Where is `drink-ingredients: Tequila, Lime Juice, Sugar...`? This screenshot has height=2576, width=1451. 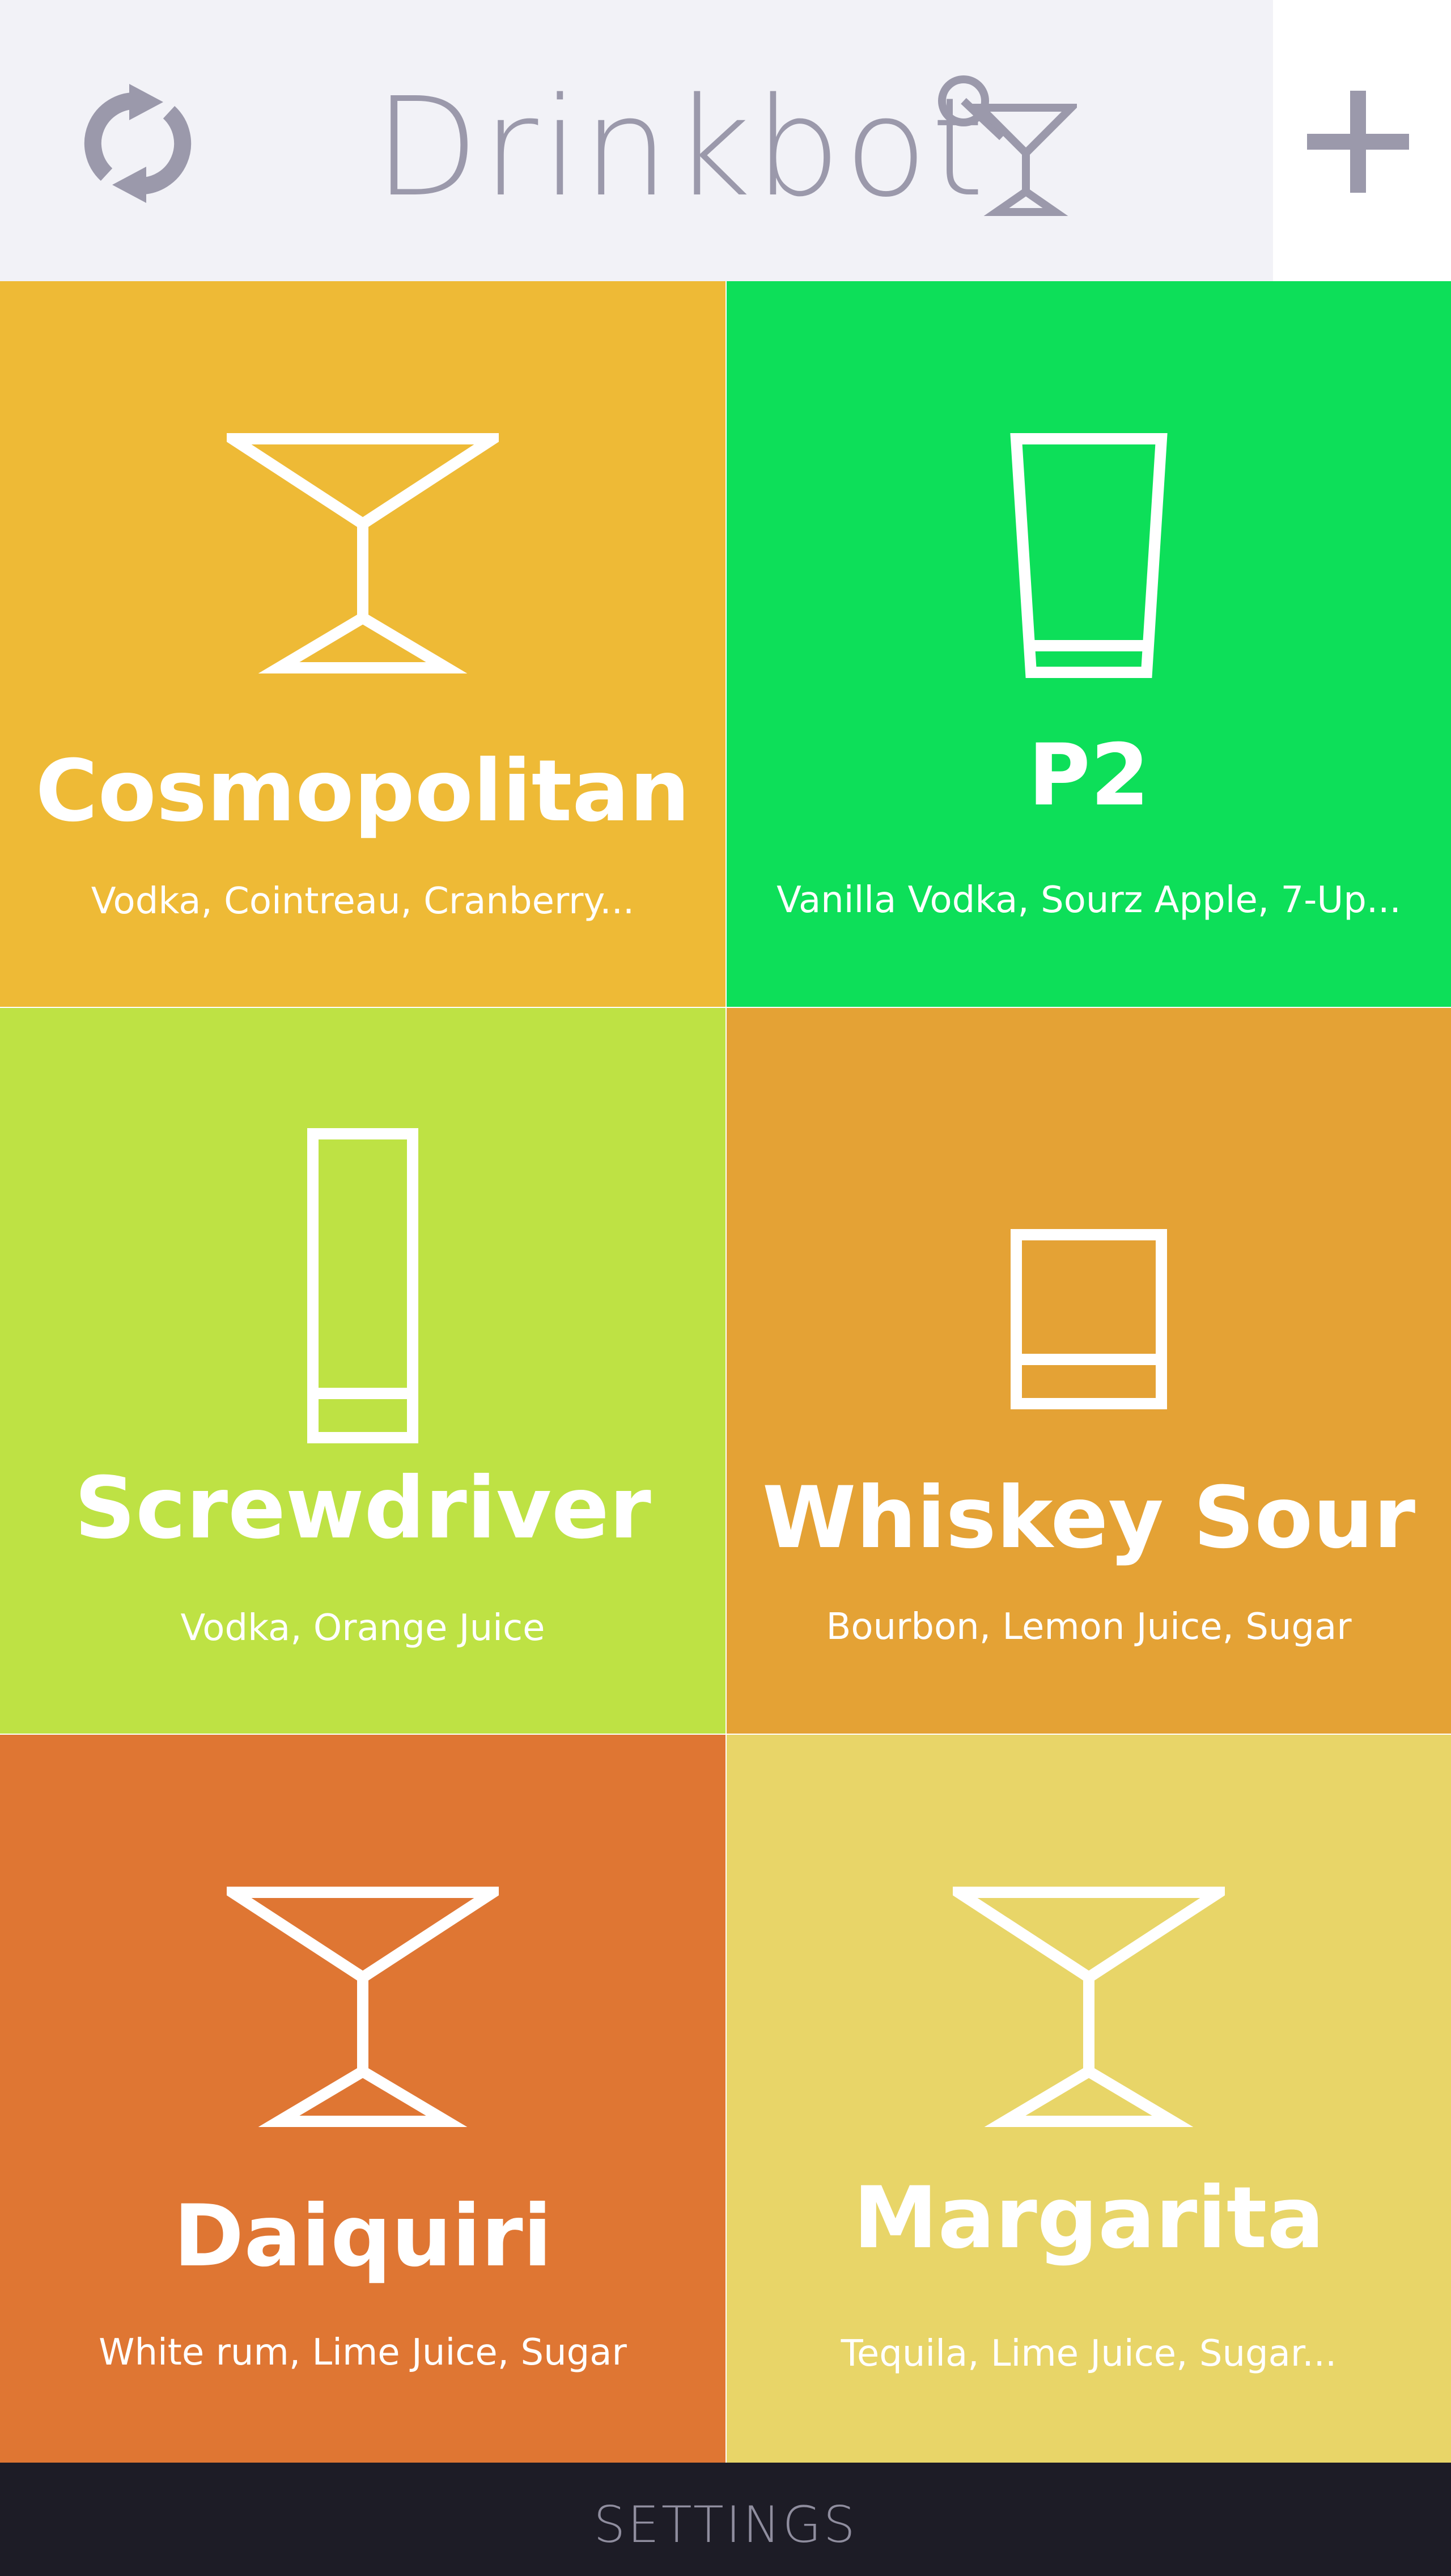
drink-ingredients: Tequila, Lime Juice, Sugar... is located at coordinates (1089, 2354).